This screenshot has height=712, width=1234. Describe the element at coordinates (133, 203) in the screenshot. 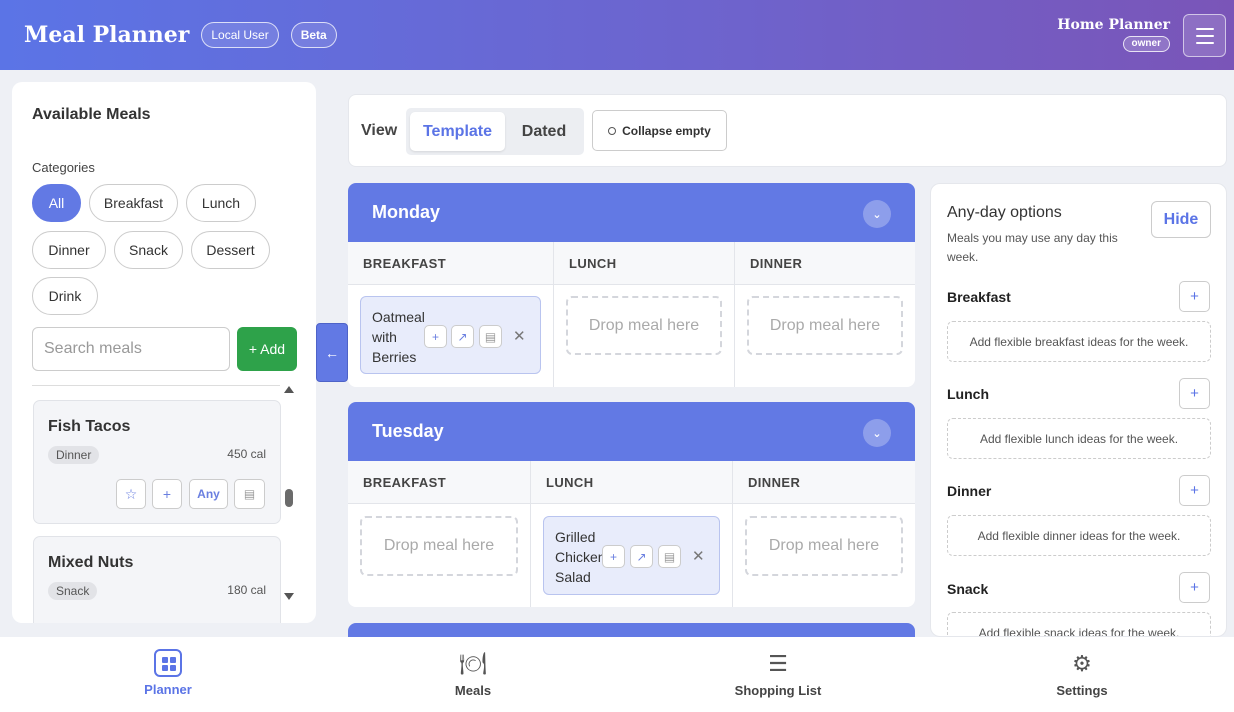

I see `category-chip-breakfast: Breakfast` at that location.